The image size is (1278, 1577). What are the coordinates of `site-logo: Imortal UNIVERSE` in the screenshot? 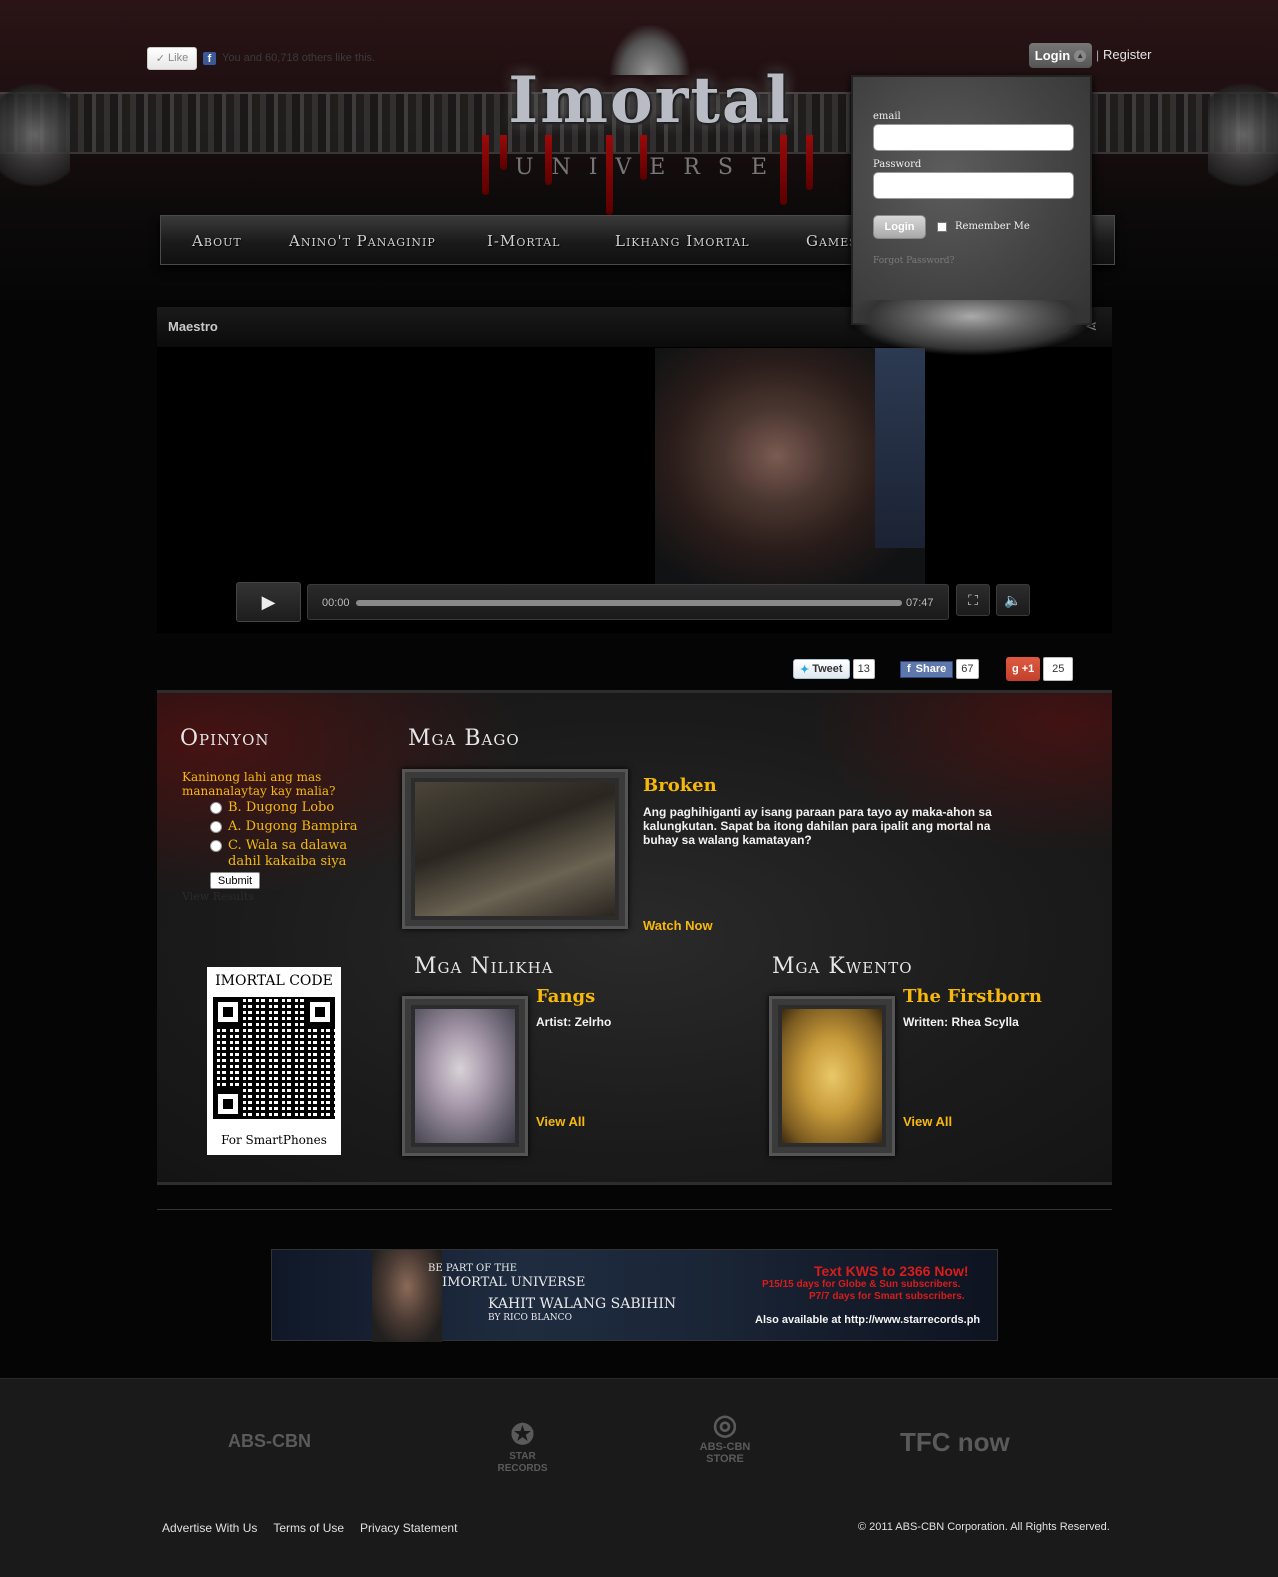 It's located at (650, 125).